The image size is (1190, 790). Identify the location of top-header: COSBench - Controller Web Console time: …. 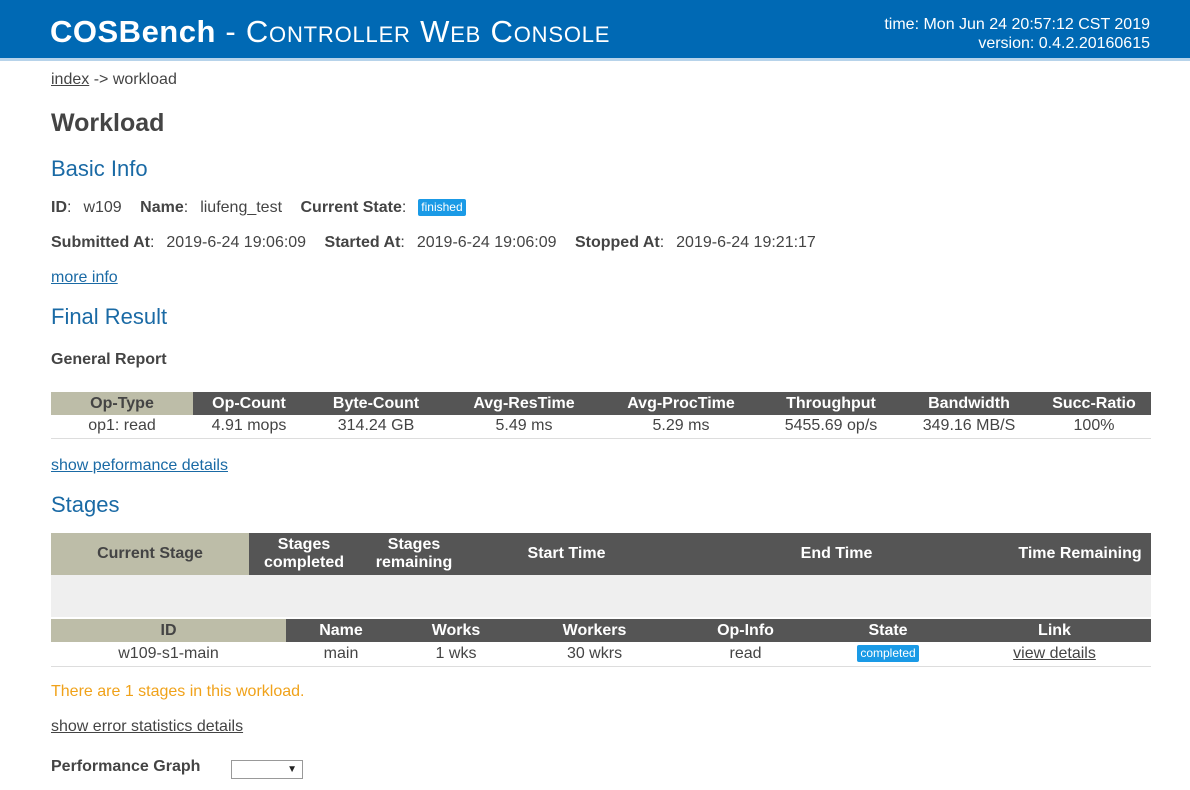
(595, 30).